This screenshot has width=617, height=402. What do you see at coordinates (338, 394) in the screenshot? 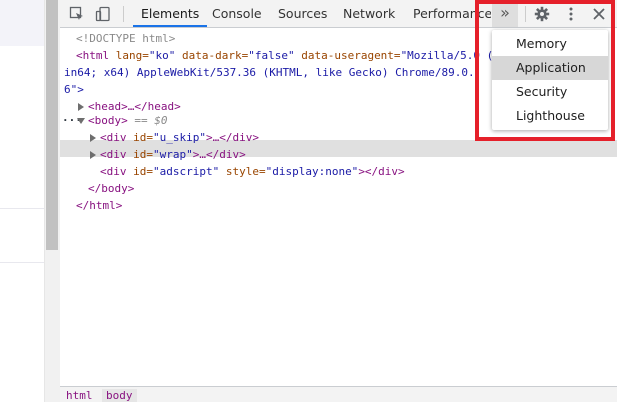
I see `breadcrumb: html body` at bounding box center [338, 394].